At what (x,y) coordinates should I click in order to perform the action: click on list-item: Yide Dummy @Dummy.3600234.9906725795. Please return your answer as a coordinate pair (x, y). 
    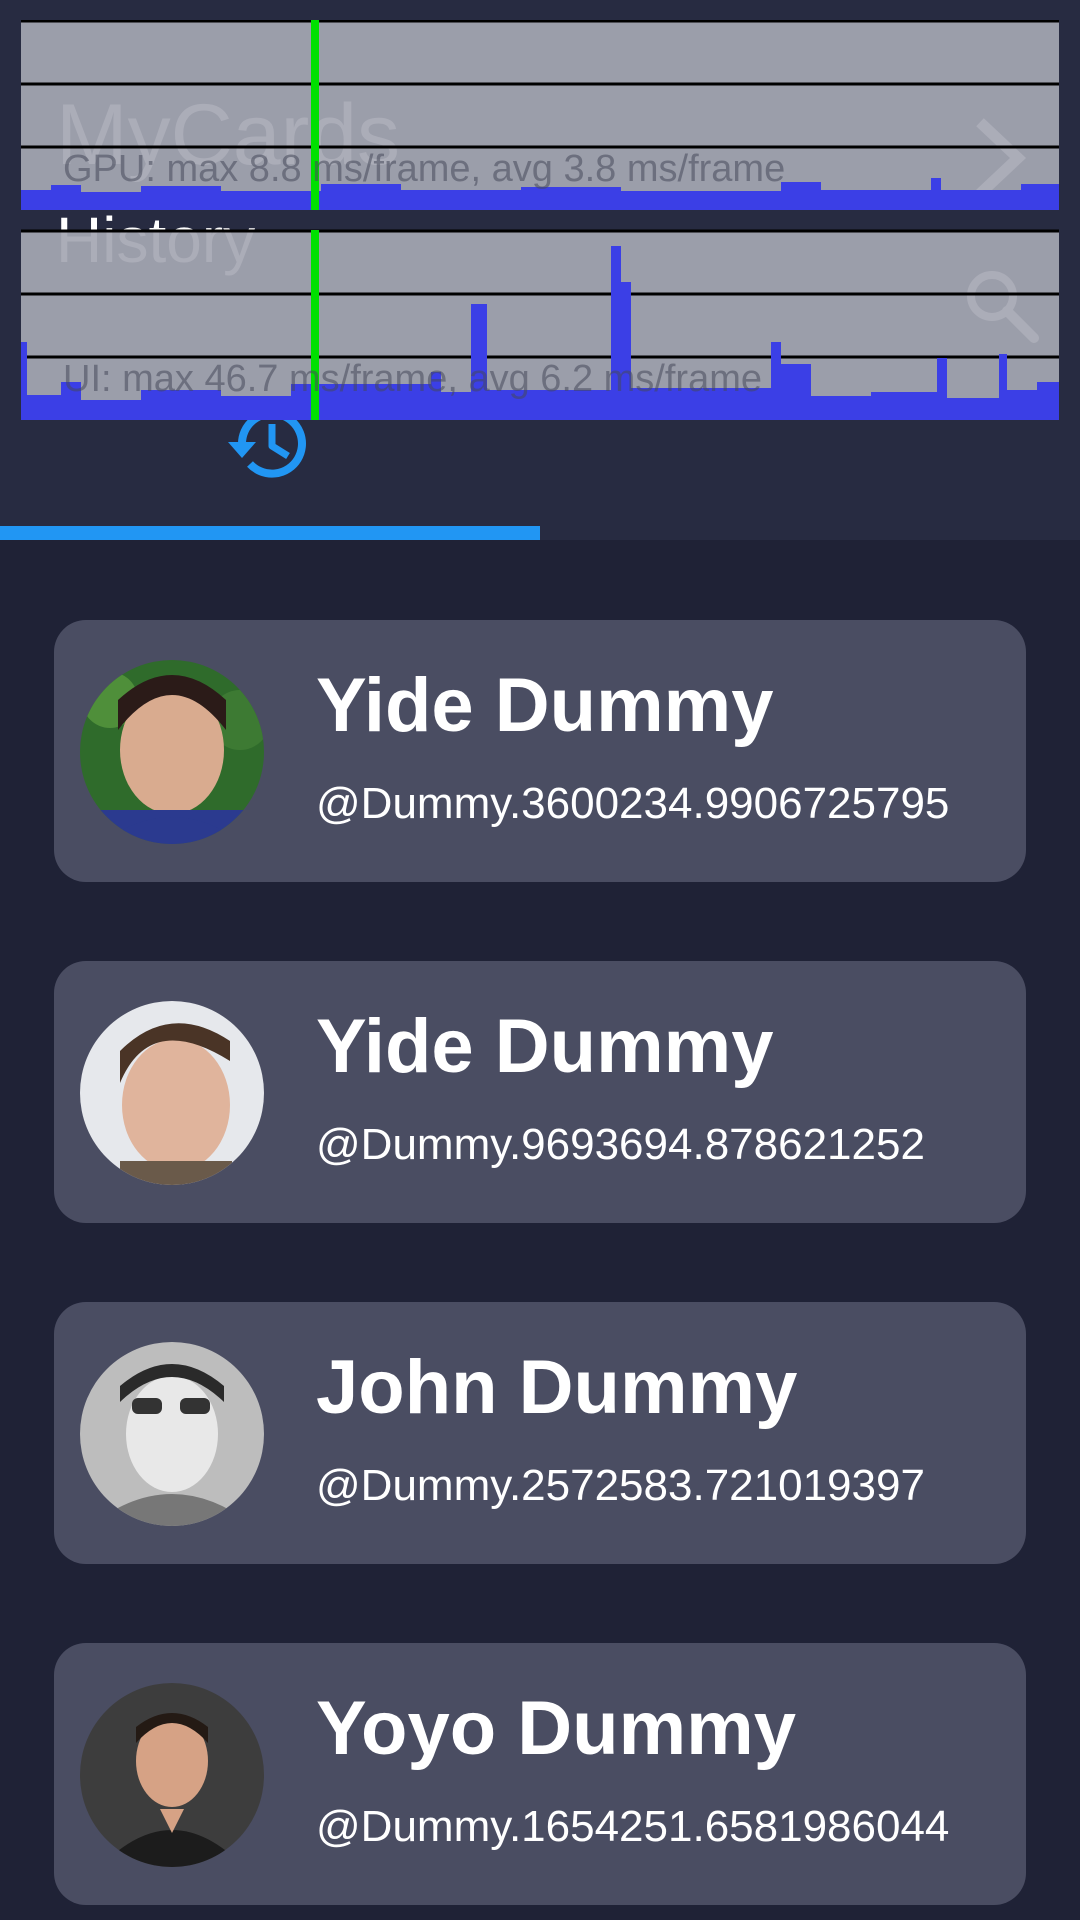
    Looking at the image, I should click on (540, 751).